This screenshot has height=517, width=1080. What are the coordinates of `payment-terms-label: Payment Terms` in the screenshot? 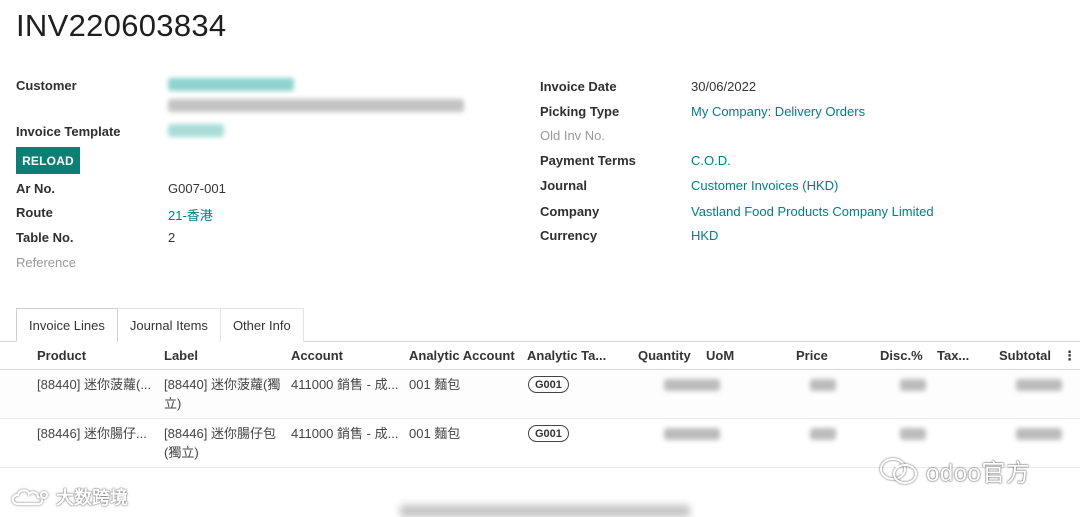 It's located at (588, 160).